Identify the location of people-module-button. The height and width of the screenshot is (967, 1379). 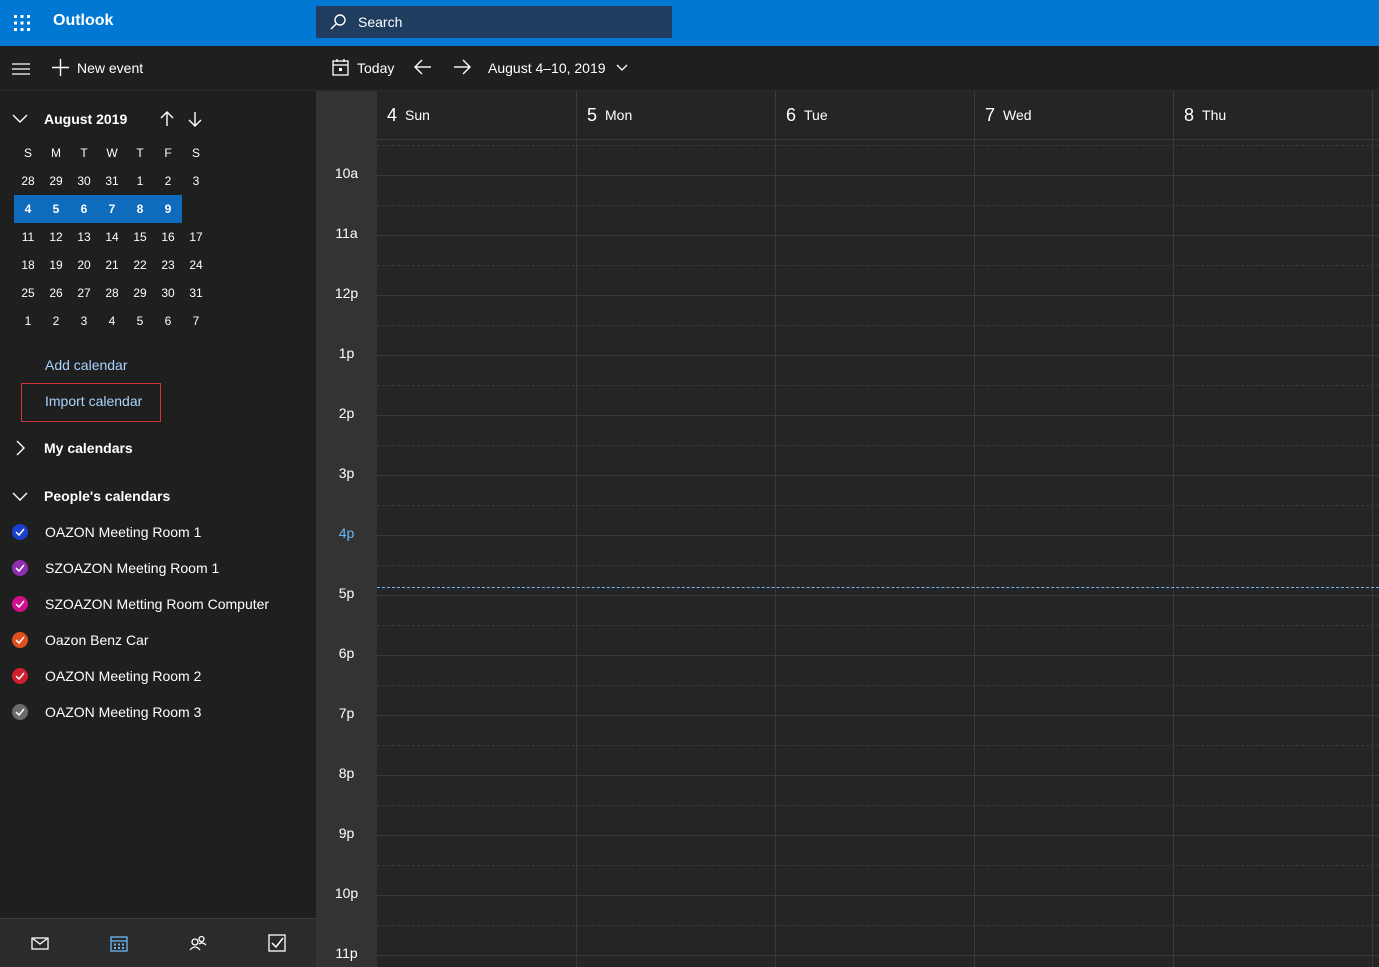
(197, 943).